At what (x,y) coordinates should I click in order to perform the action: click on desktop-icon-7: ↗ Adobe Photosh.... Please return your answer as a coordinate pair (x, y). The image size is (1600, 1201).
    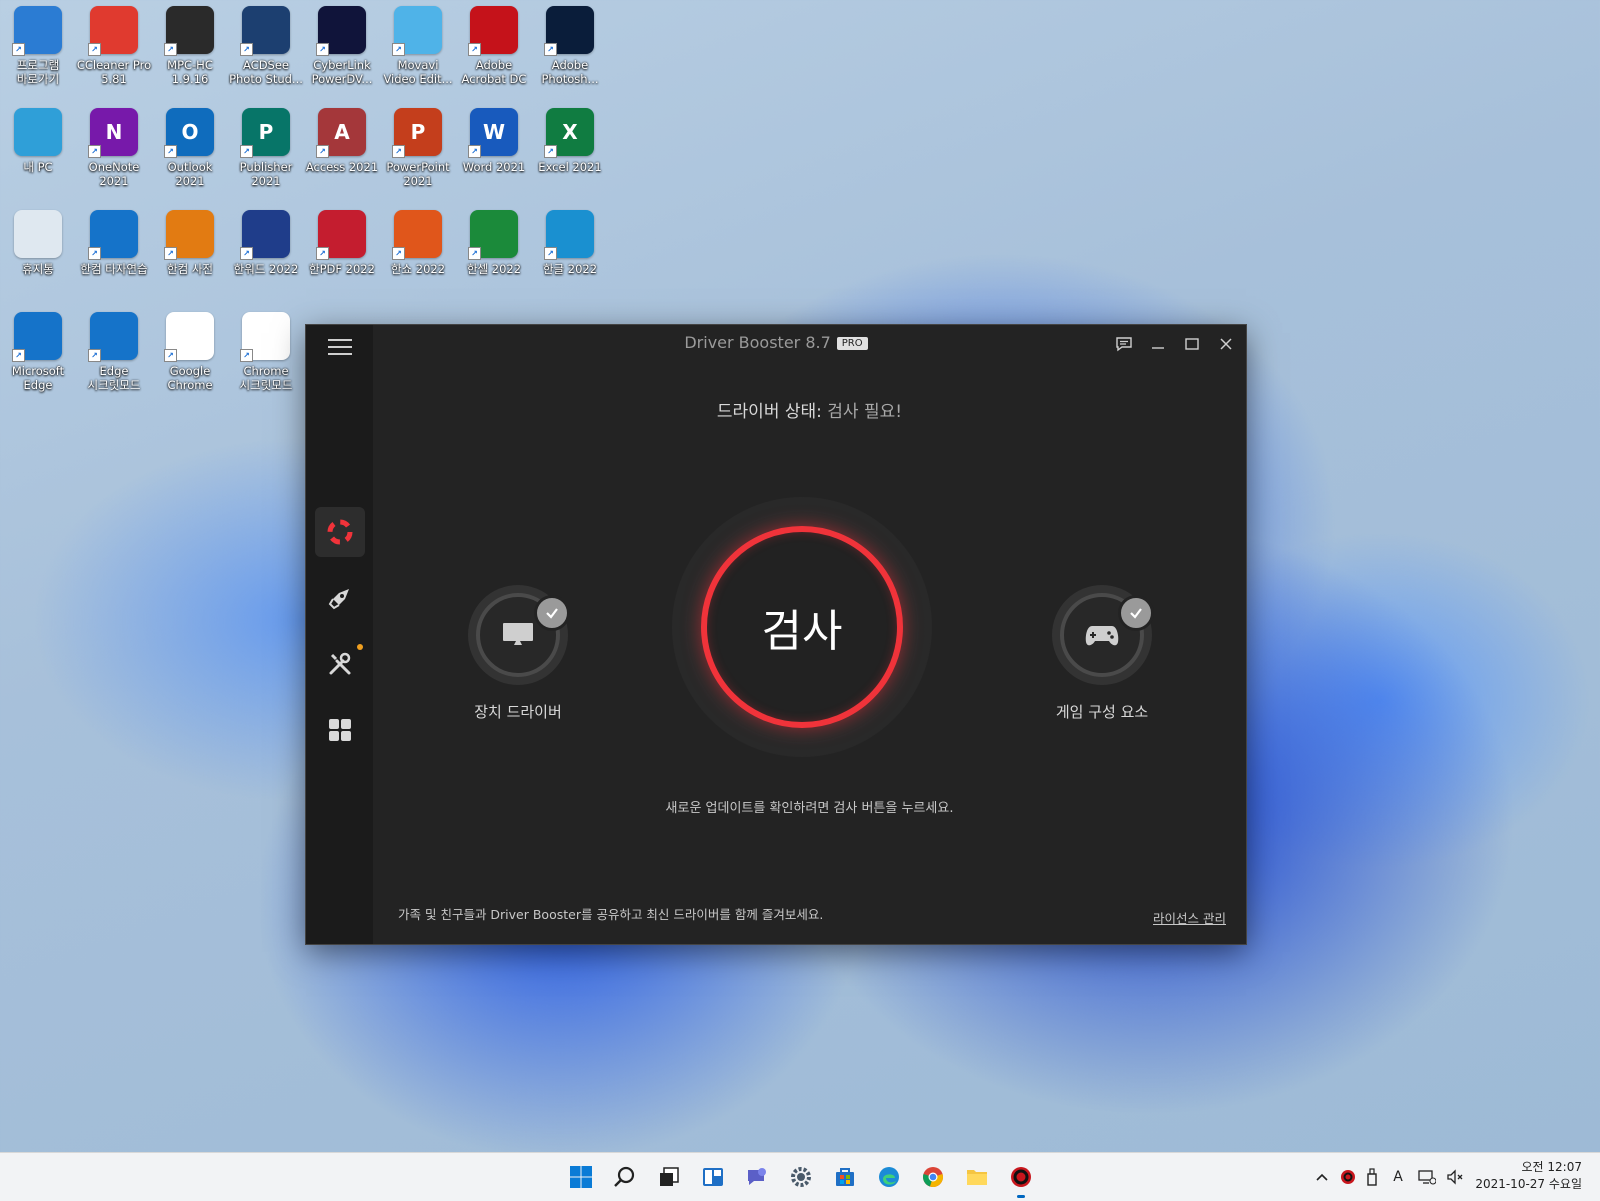
    Looking at the image, I should click on (570, 52).